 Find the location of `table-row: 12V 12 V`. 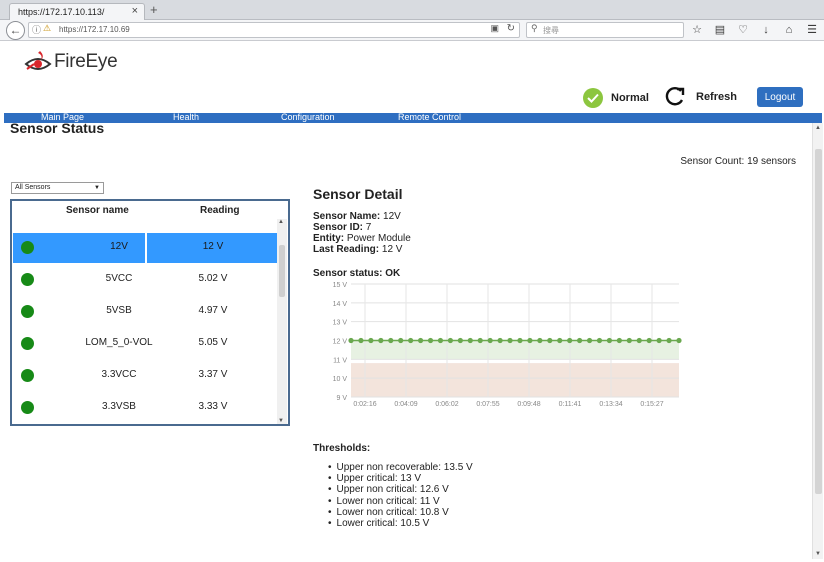

table-row: 12V 12 V is located at coordinates (145, 248).